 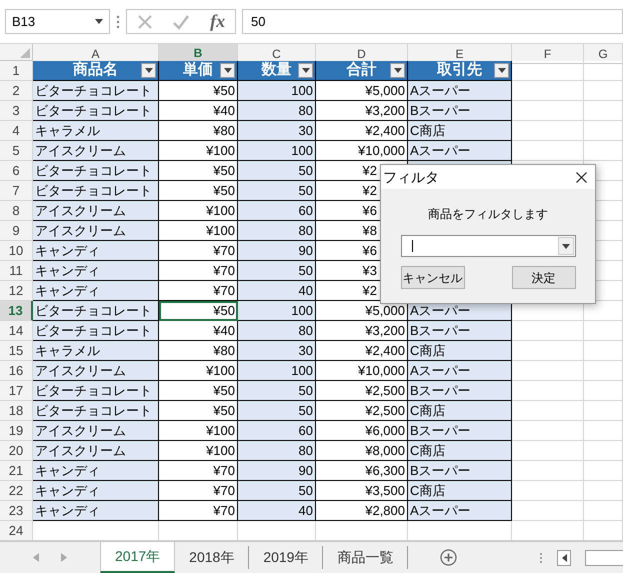 I want to click on scroll-left-button, so click(x=564, y=558).